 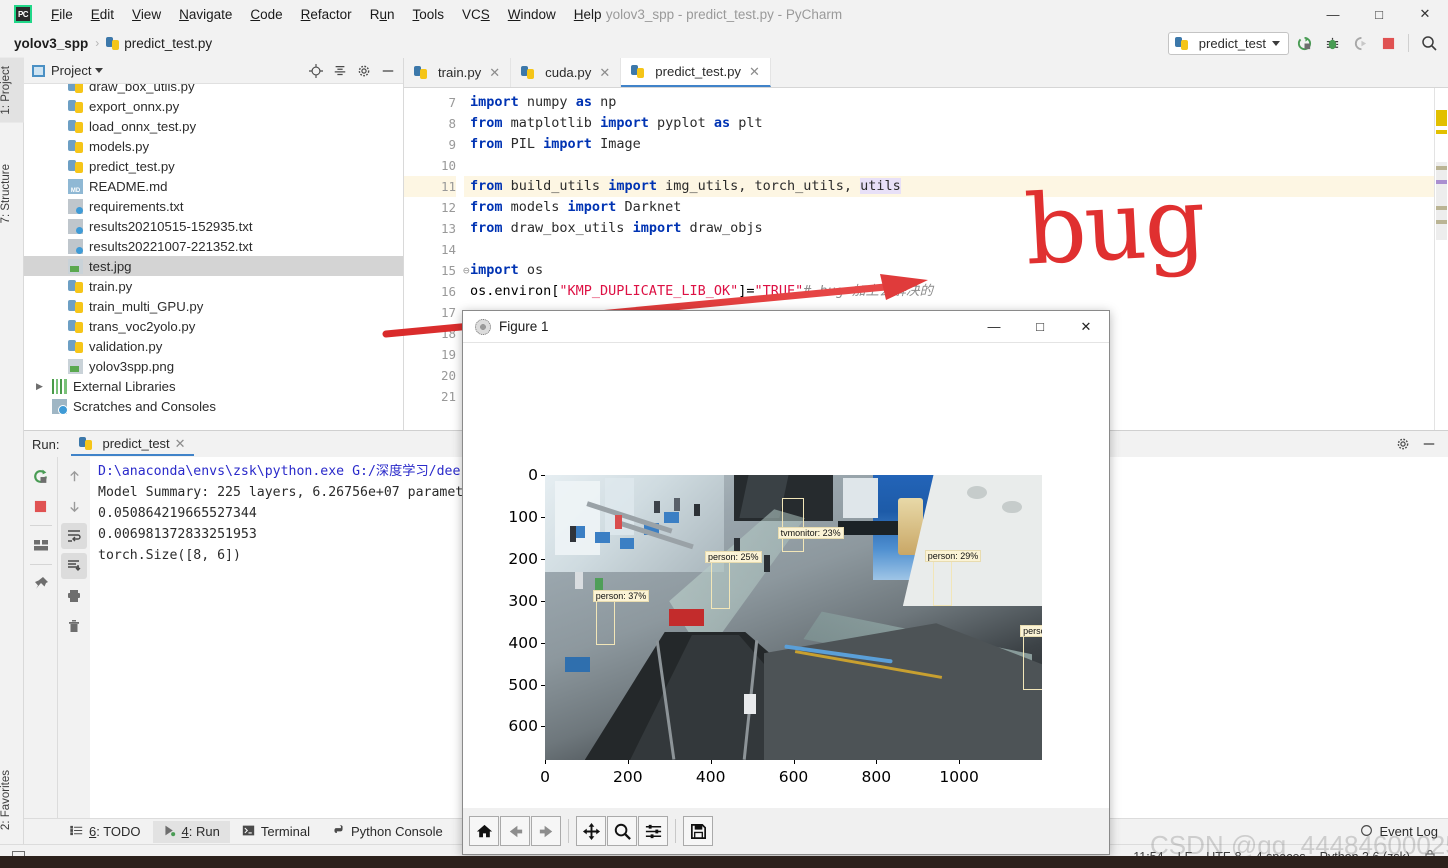 What do you see at coordinates (949, 207) in the screenshot?
I see `code-line: from models import Darknet` at bounding box center [949, 207].